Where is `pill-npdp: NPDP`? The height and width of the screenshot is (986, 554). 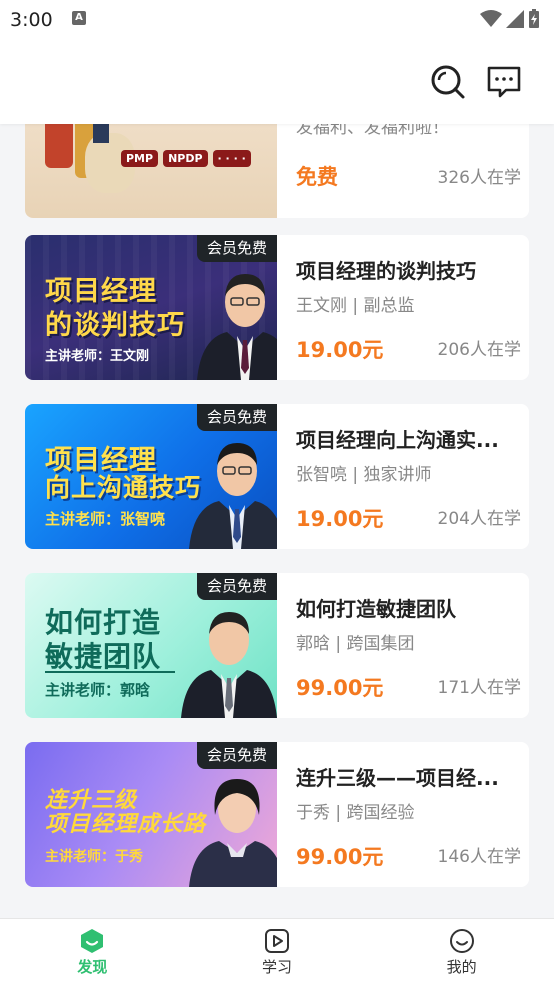
pill-npdp: NPDP is located at coordinates (185, 158).